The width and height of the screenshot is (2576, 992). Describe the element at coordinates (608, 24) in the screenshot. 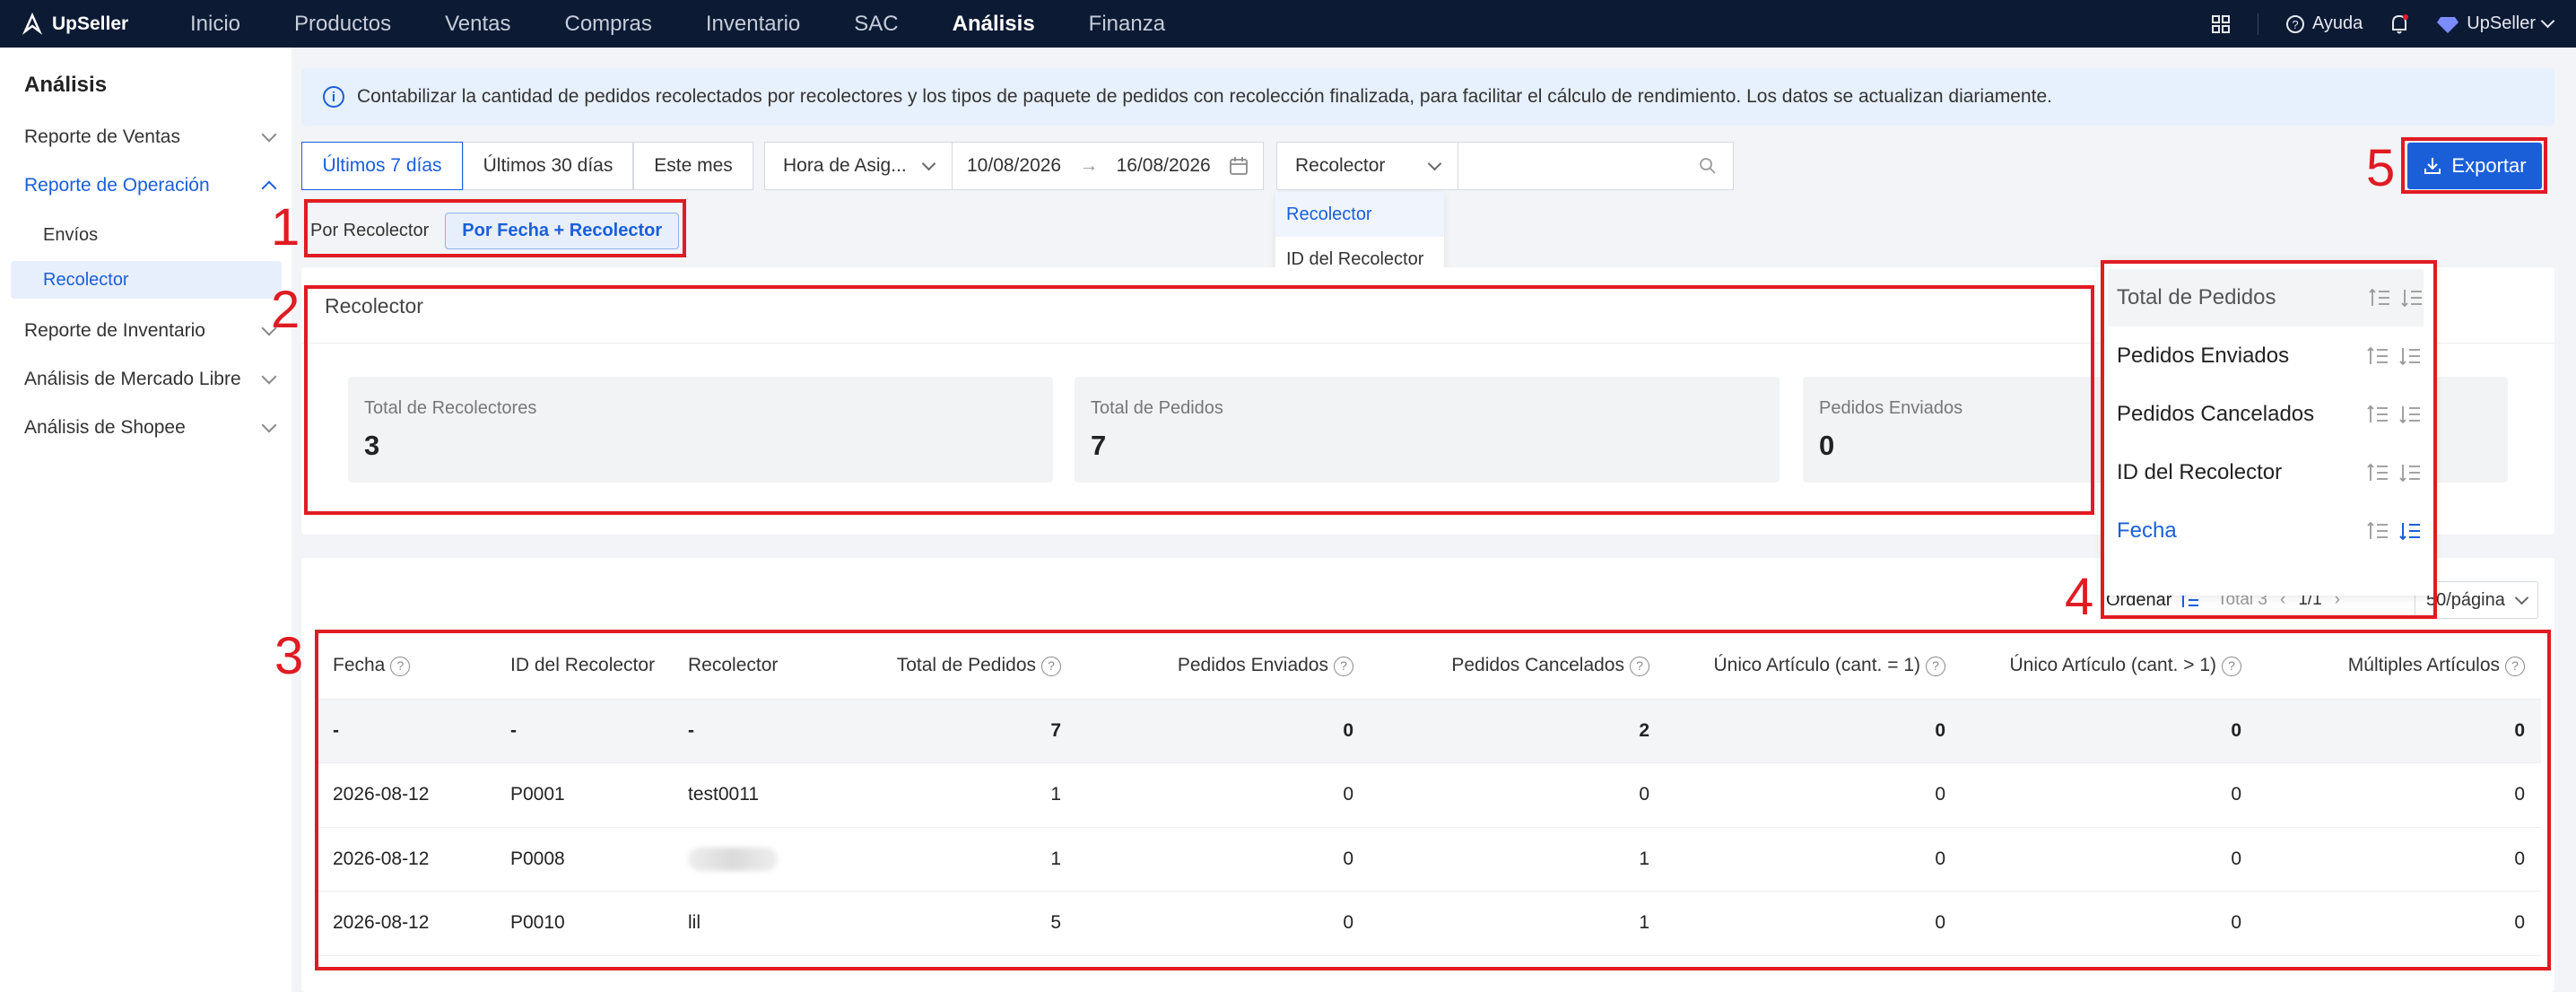

I see `nav-compras: Compras` at that location.